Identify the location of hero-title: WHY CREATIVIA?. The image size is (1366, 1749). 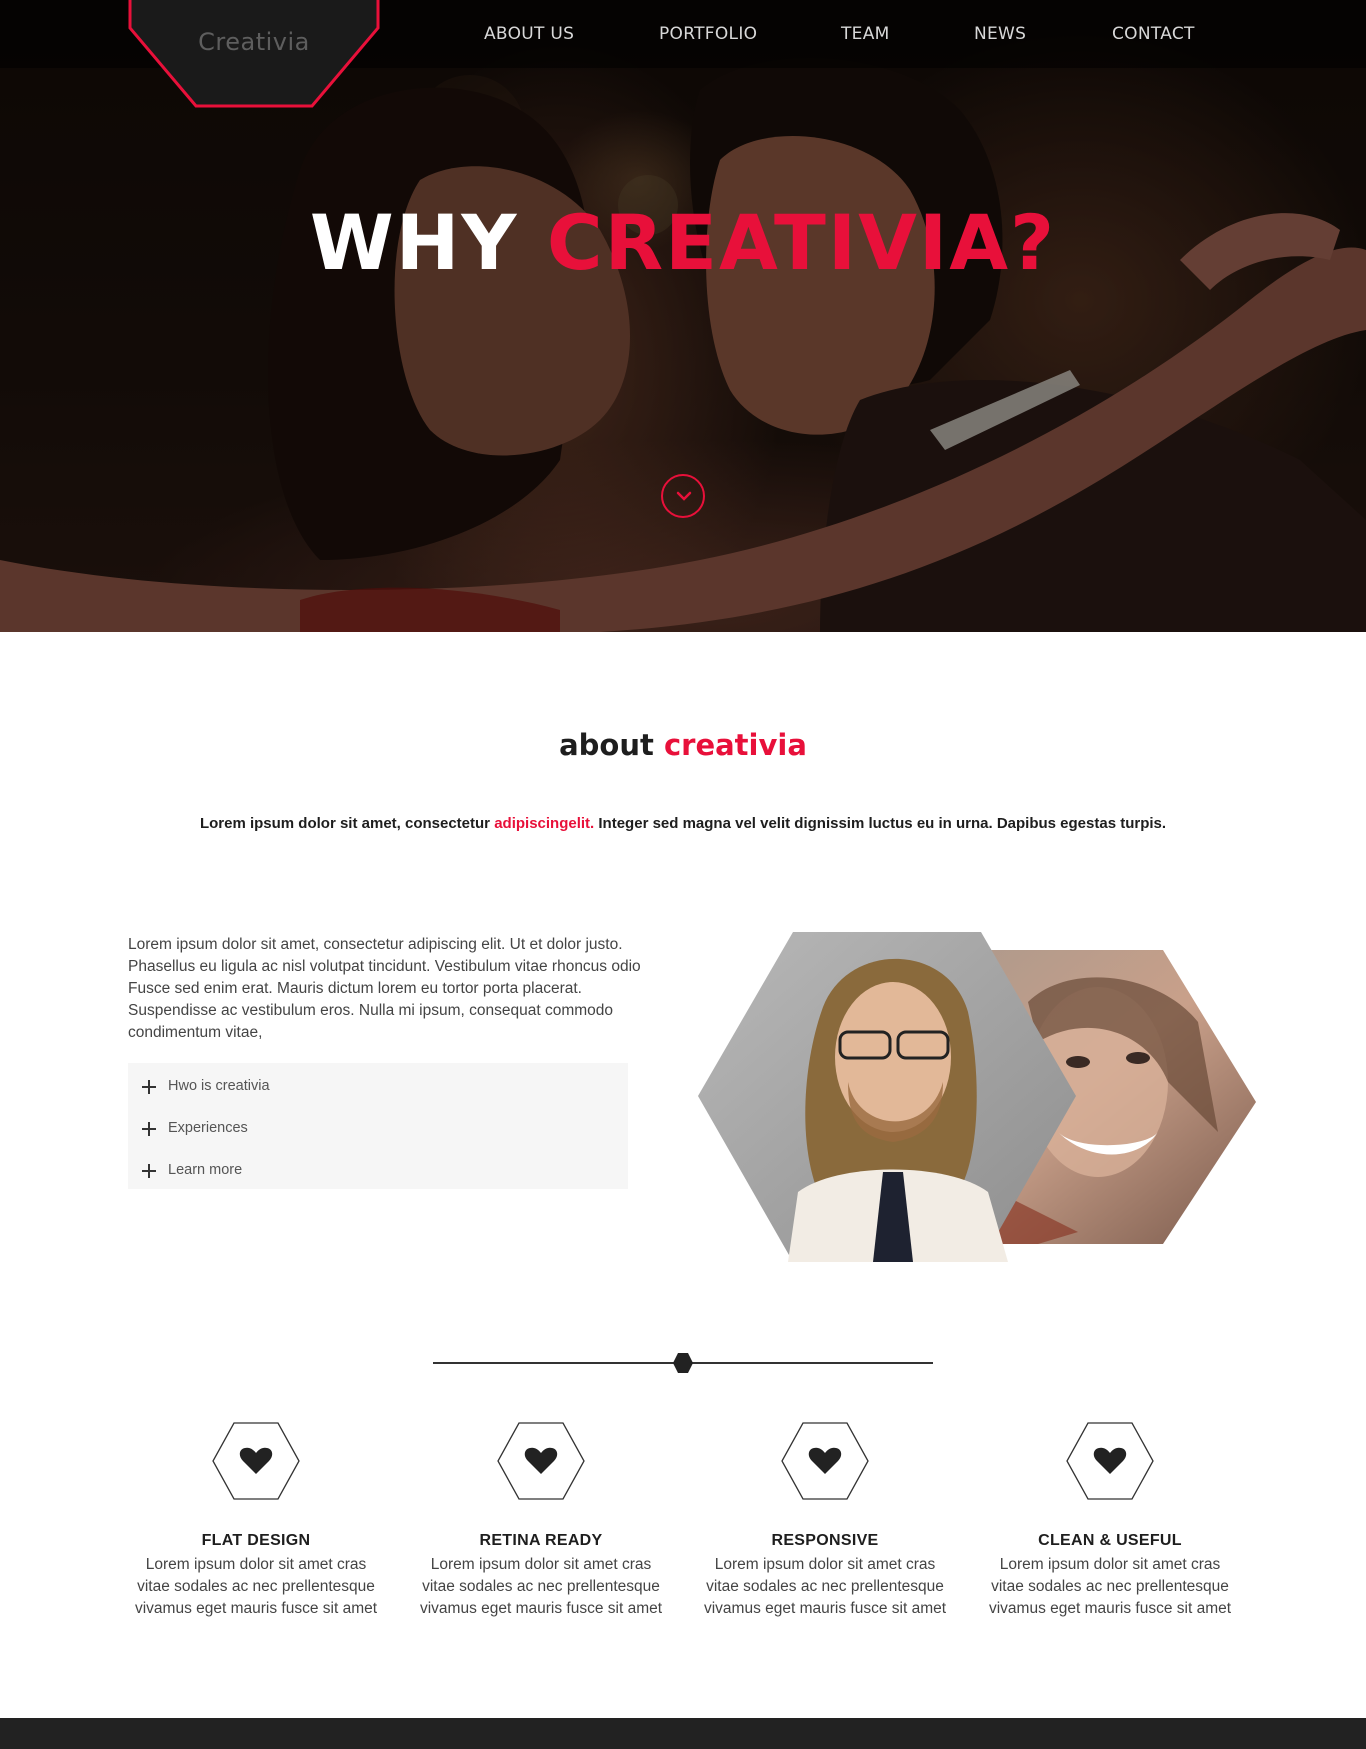
(683, 242).